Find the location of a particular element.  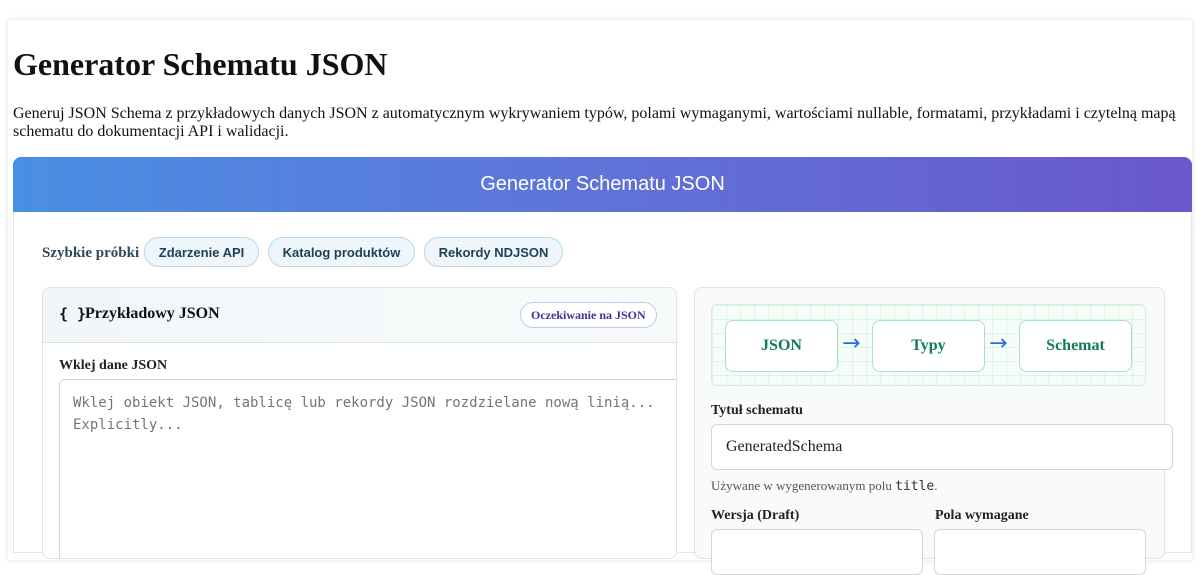

help-text: Używane w wygenerowanym polu is located at coordinates (803, 485).